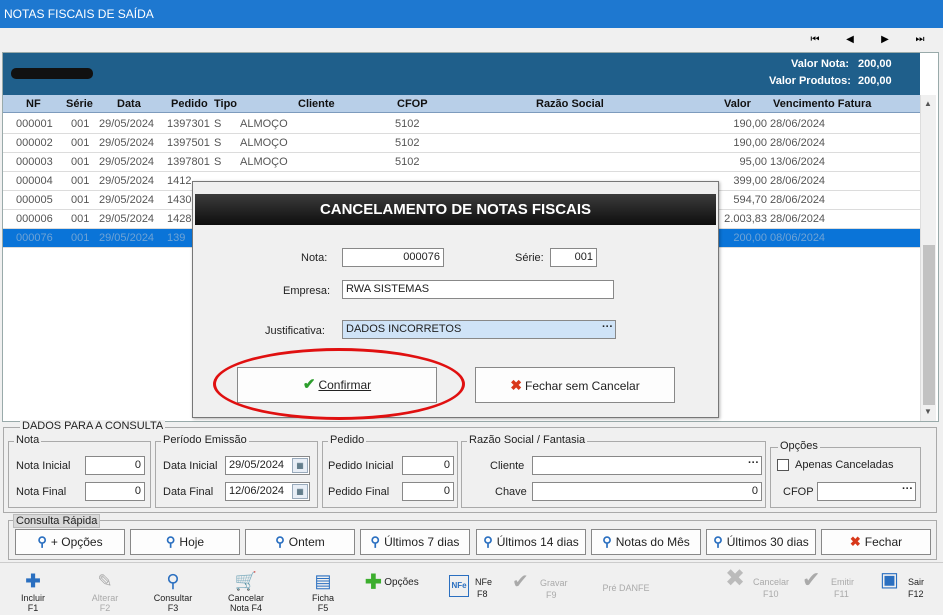 Image resolution: width=943 pixels, height=615 pixels. Describe the element at coordinates (647, 465) in the screenshot. I see `cliente-input: ···` at that location.